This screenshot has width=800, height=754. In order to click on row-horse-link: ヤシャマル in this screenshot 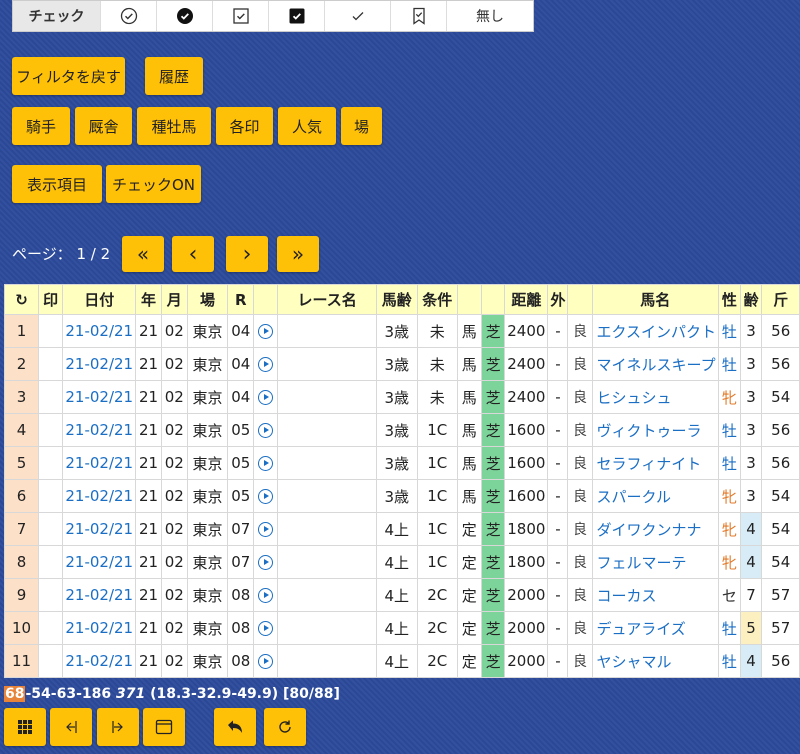, I will do `click(655, 661)`.